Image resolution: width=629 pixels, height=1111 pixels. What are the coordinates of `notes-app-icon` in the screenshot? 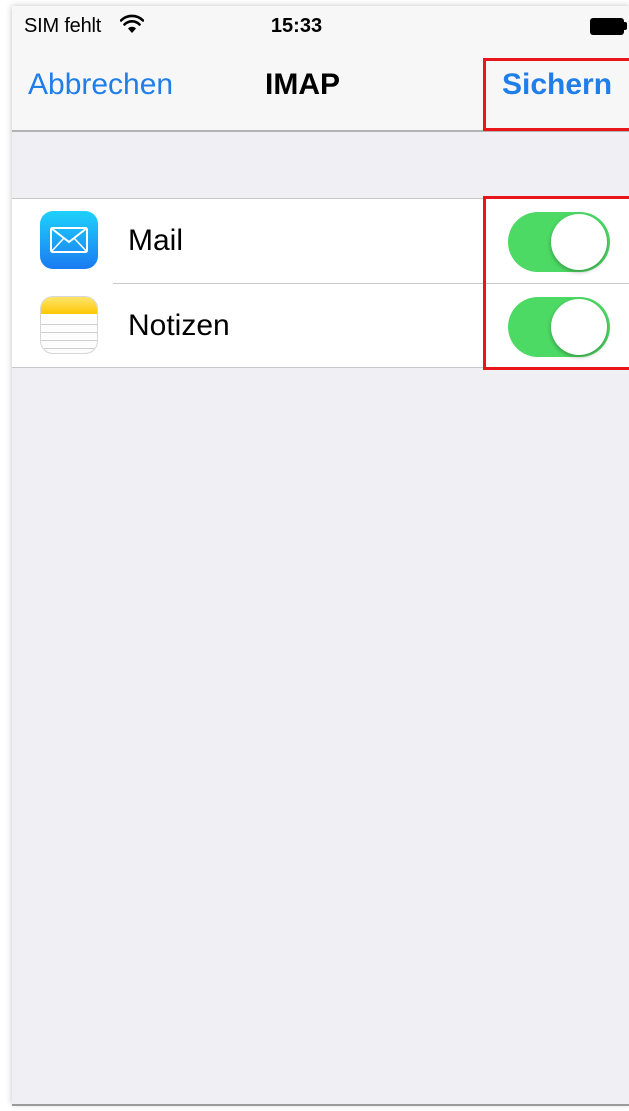 It's located at (69, 325).